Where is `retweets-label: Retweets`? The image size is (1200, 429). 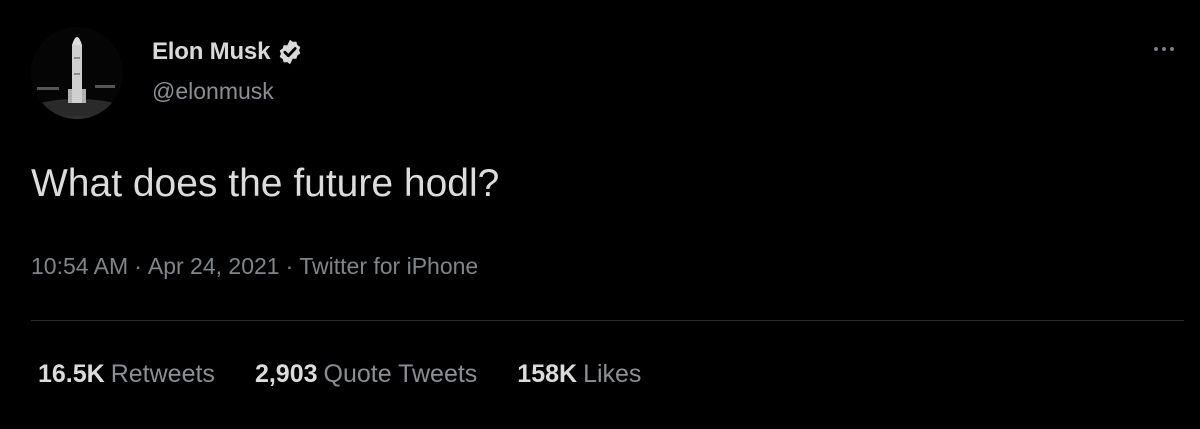
retweets-label: Retweets is located at coordinates (162, 374).